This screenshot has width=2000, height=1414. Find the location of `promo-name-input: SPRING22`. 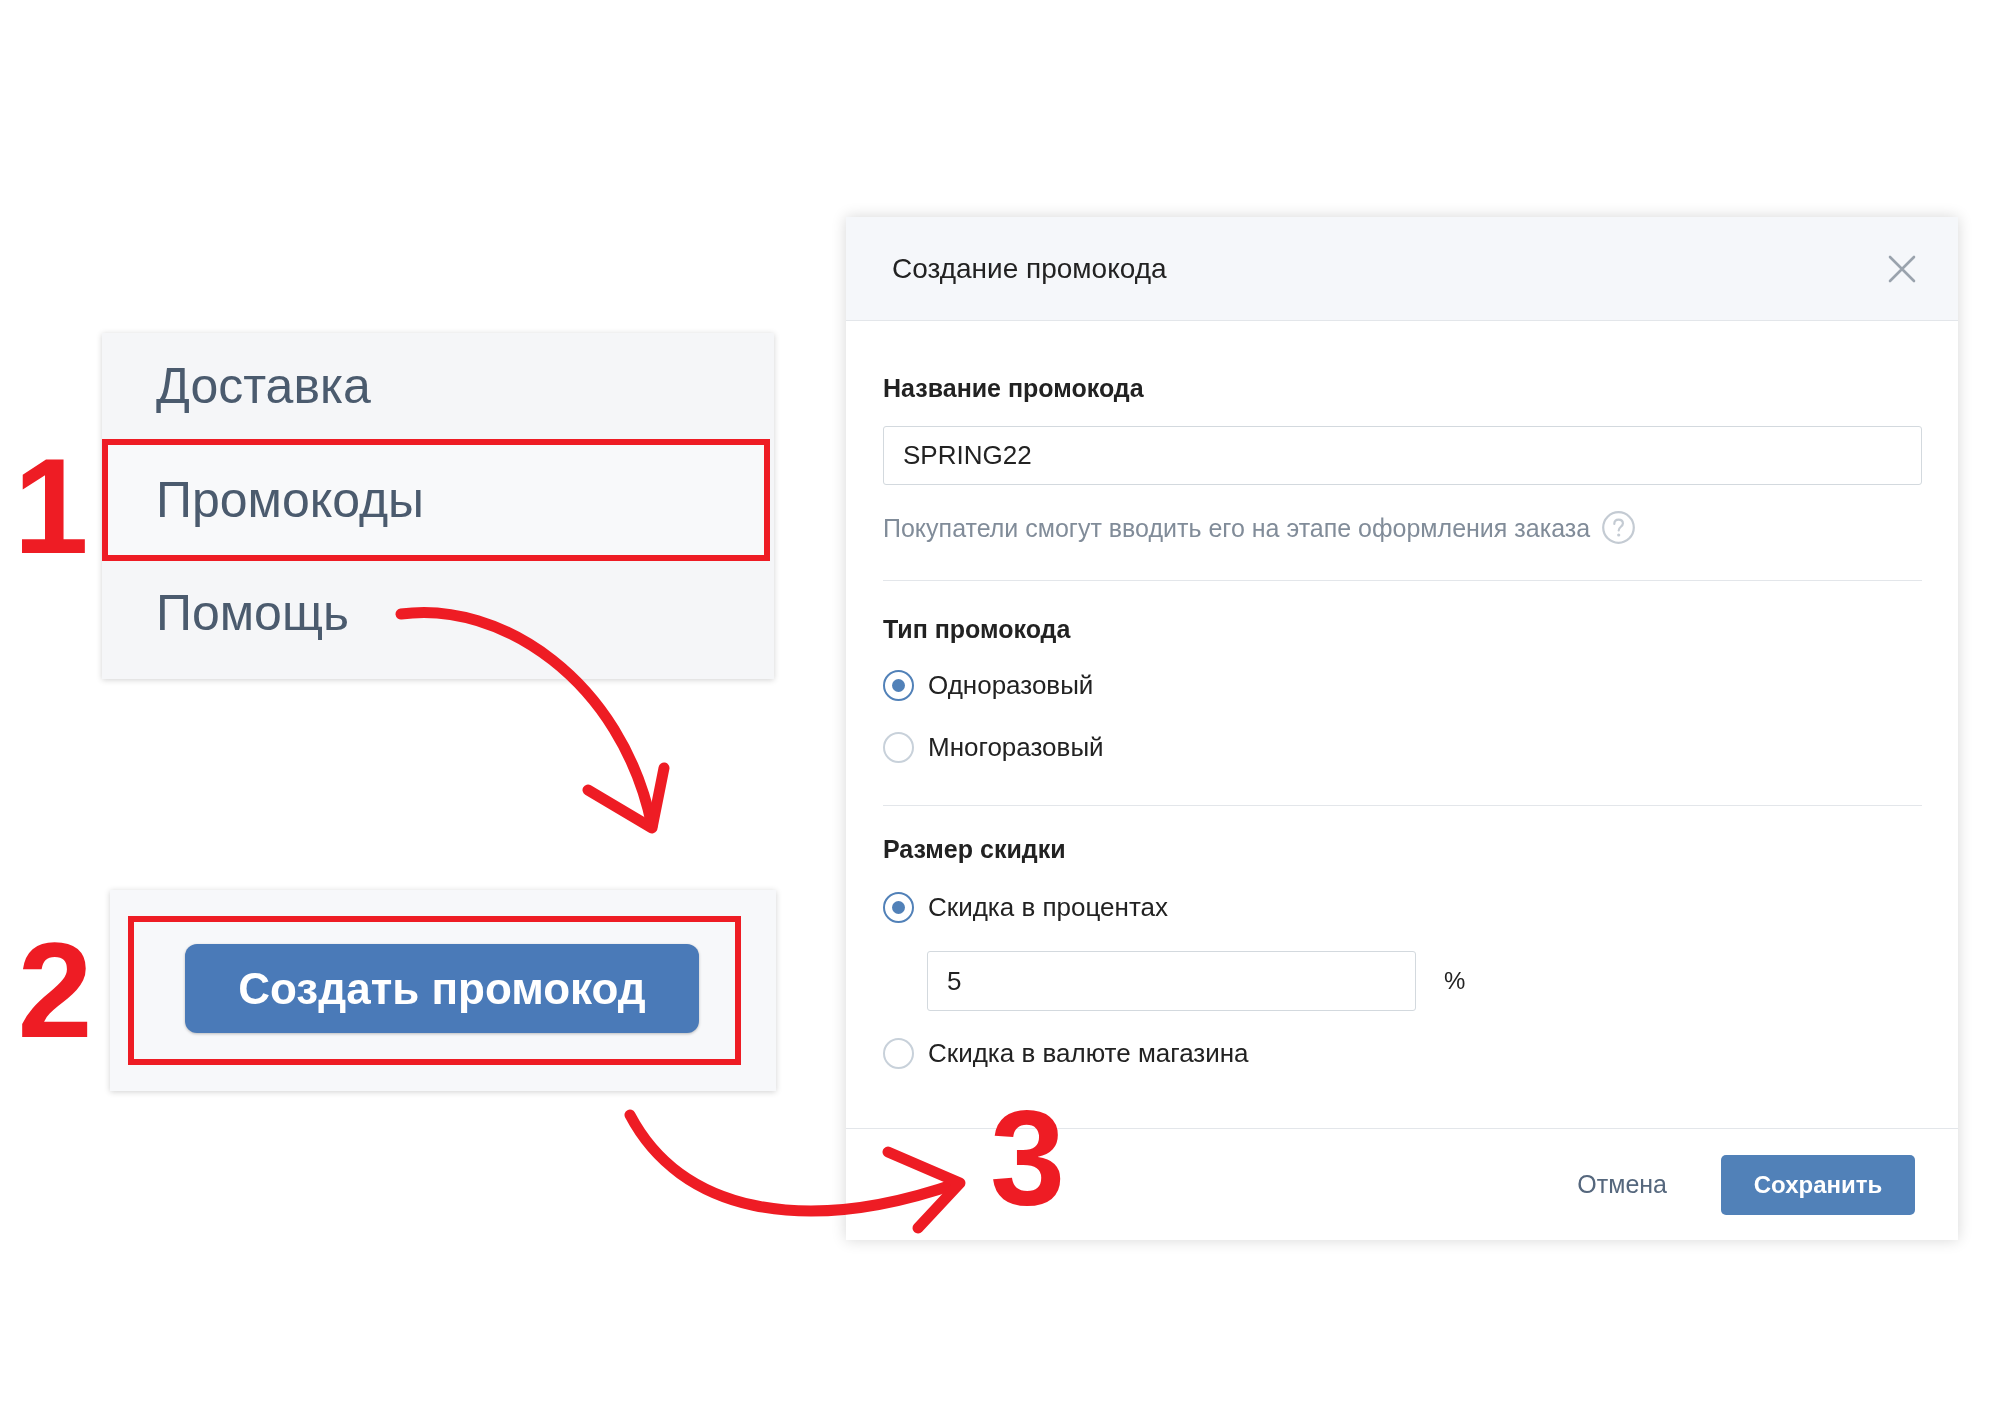

promo-name-input: SPRING22 is located at coordinates (1402, 455).